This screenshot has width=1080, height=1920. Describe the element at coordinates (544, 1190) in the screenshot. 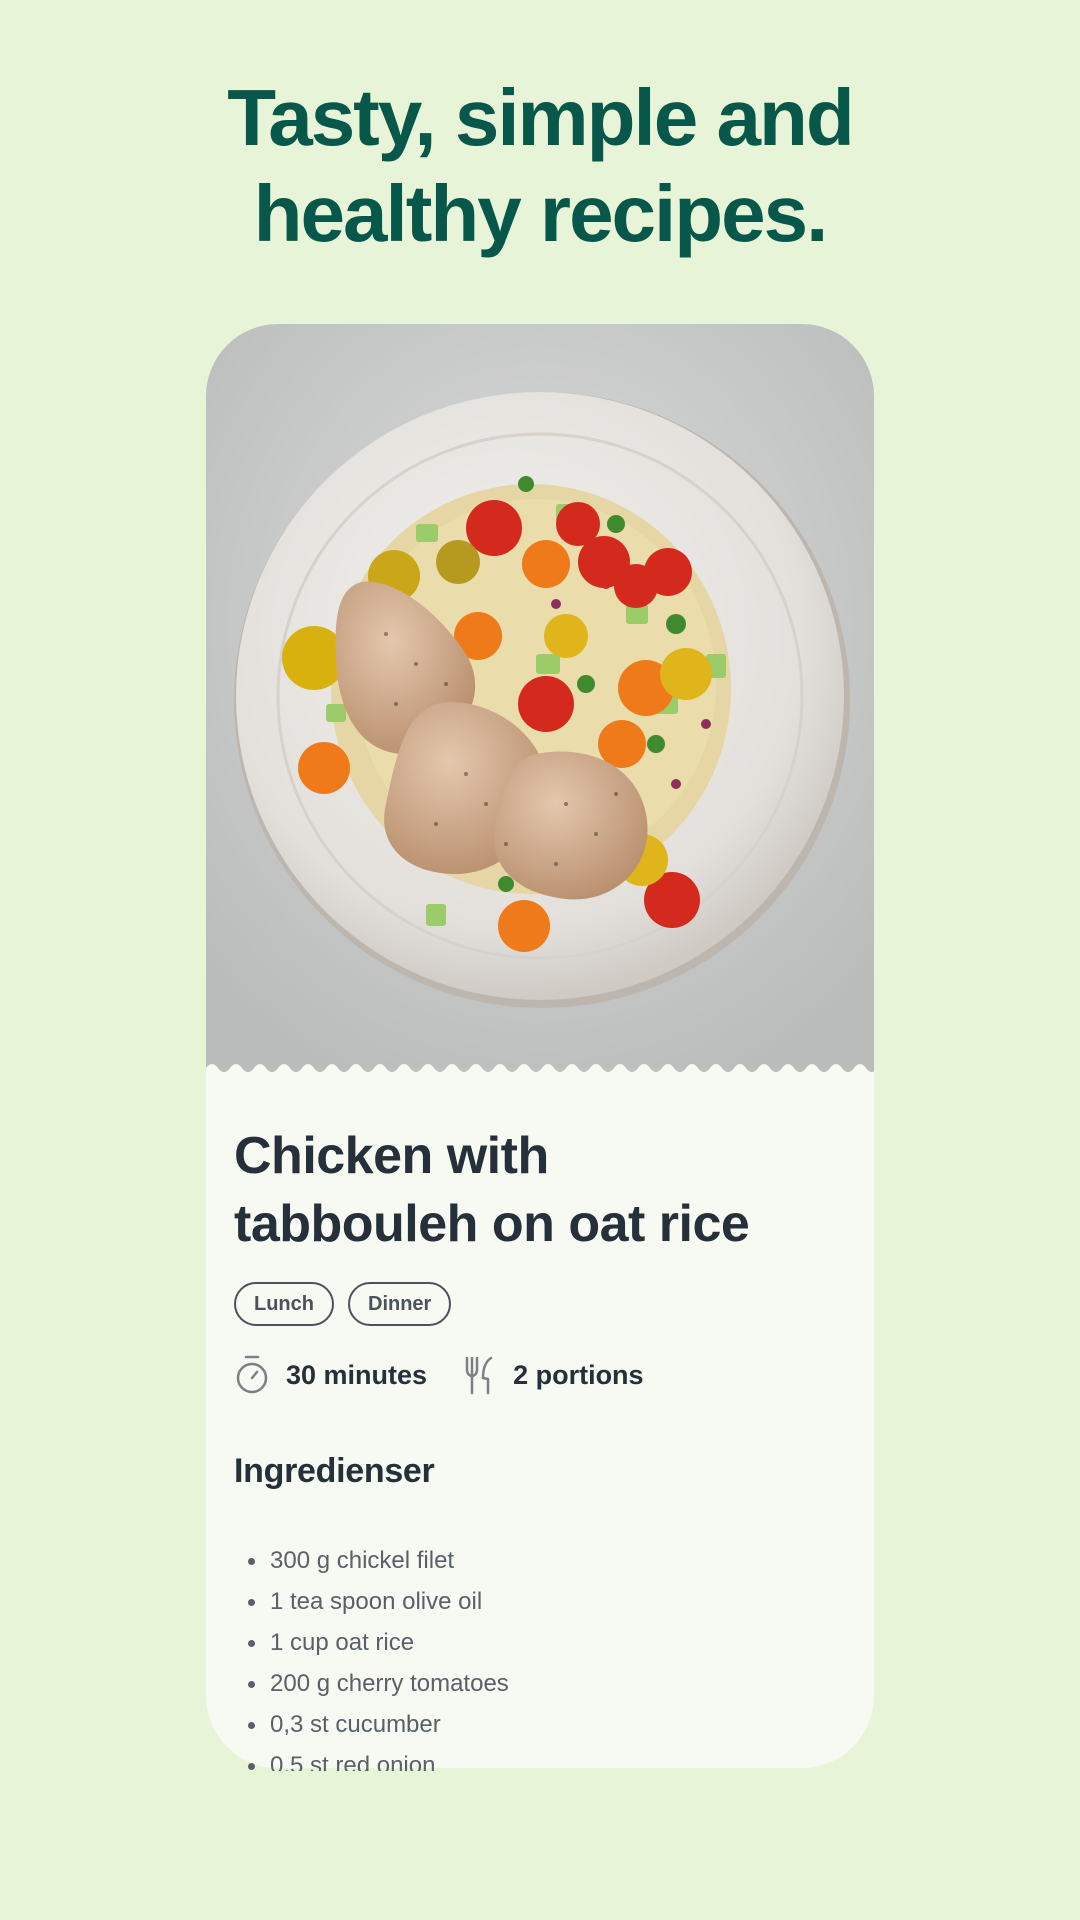

I see `recipe-title: Chicken with tabbouleh on oat rice` at that location.